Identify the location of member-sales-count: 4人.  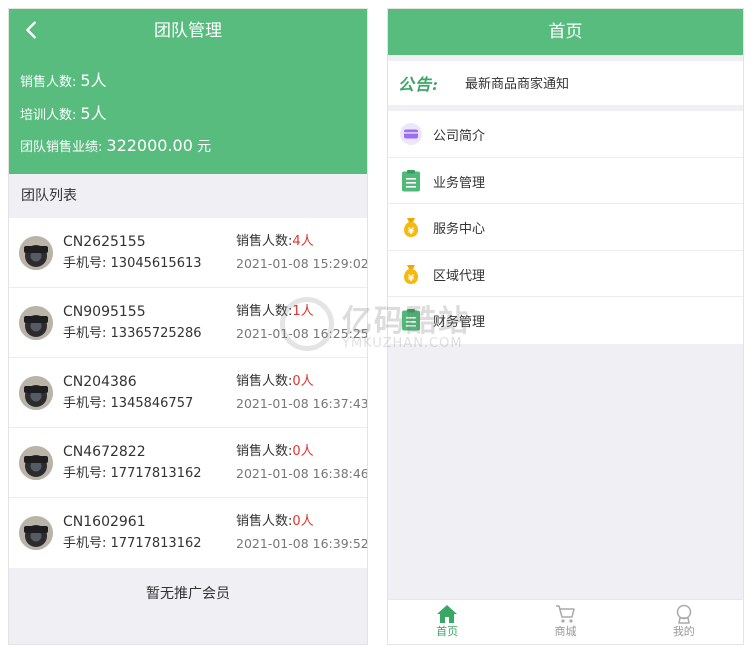
(303, 241).